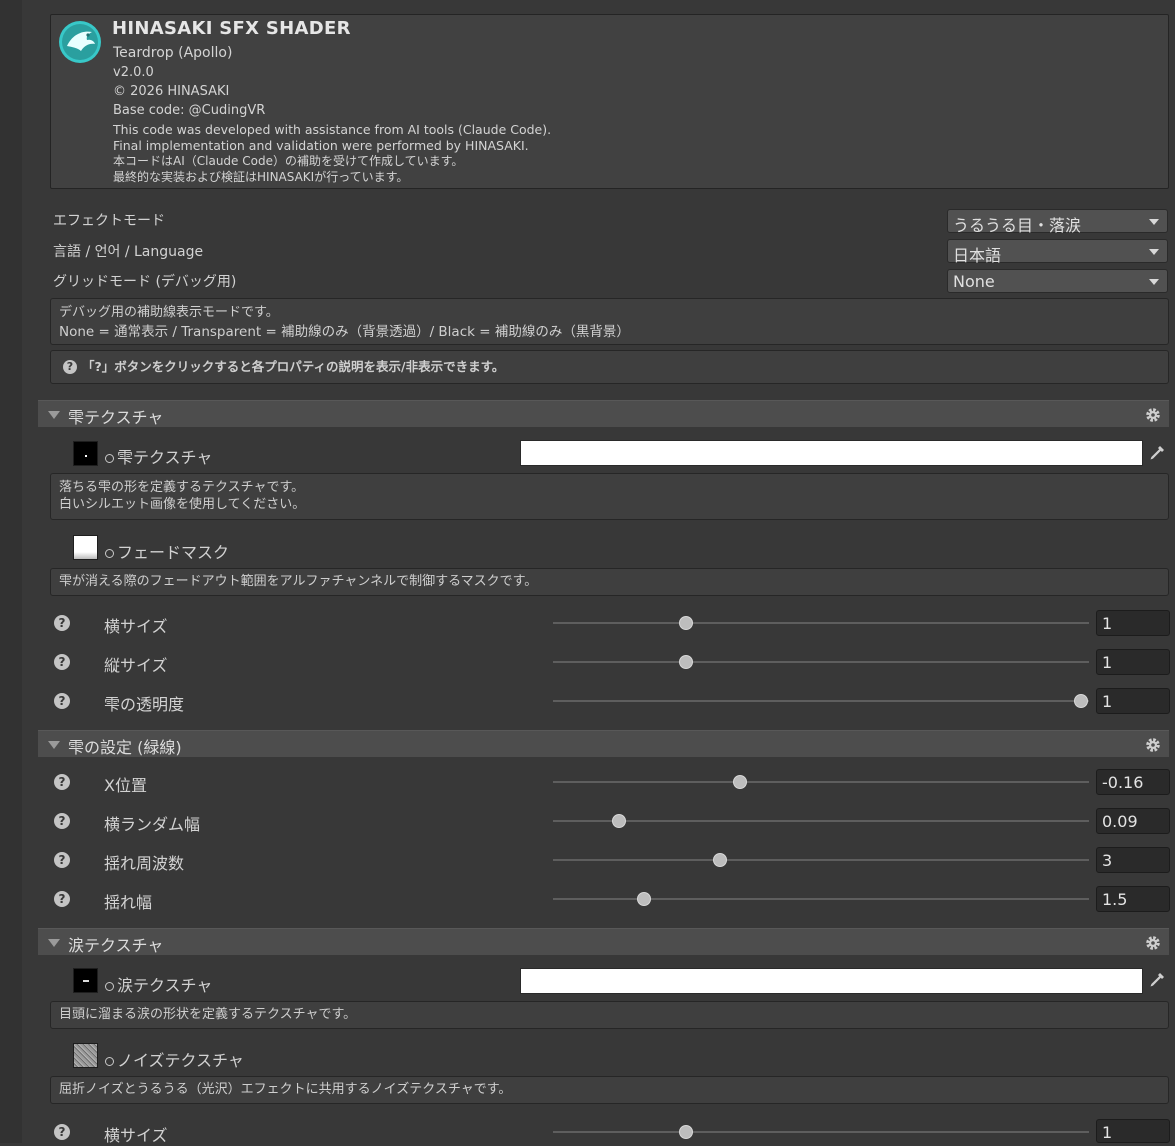 The height and width of the screenshot is (1146, 1175). I want to click on effect-mode-dropdown: うるうる目・落涙, so click(1057, 222).